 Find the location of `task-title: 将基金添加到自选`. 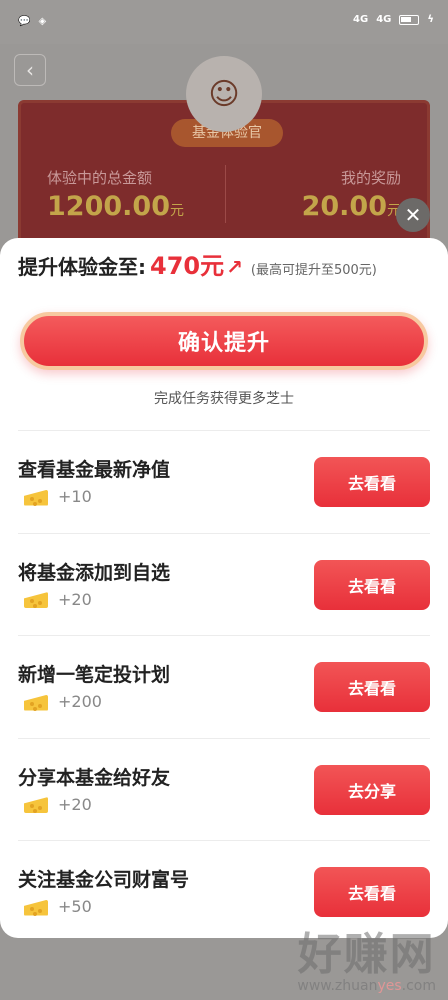

task-title: 将基金添加到自选 is located at coordinates (94, 572).